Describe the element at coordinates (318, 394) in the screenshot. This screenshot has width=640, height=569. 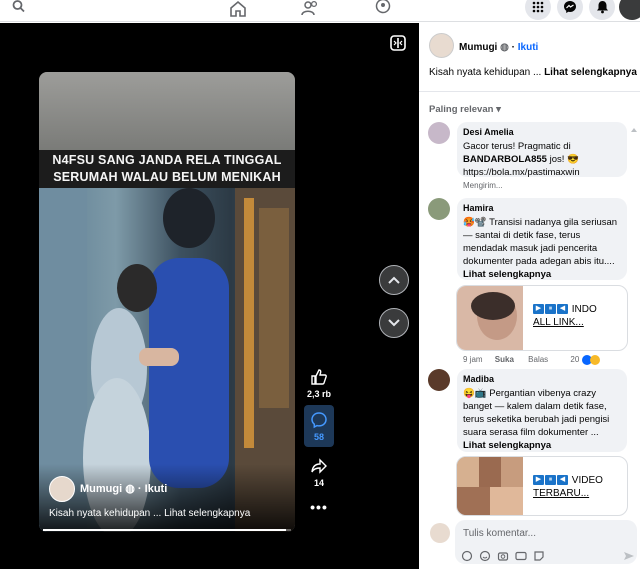
I see `like-count: 2,3 rb` at that location.